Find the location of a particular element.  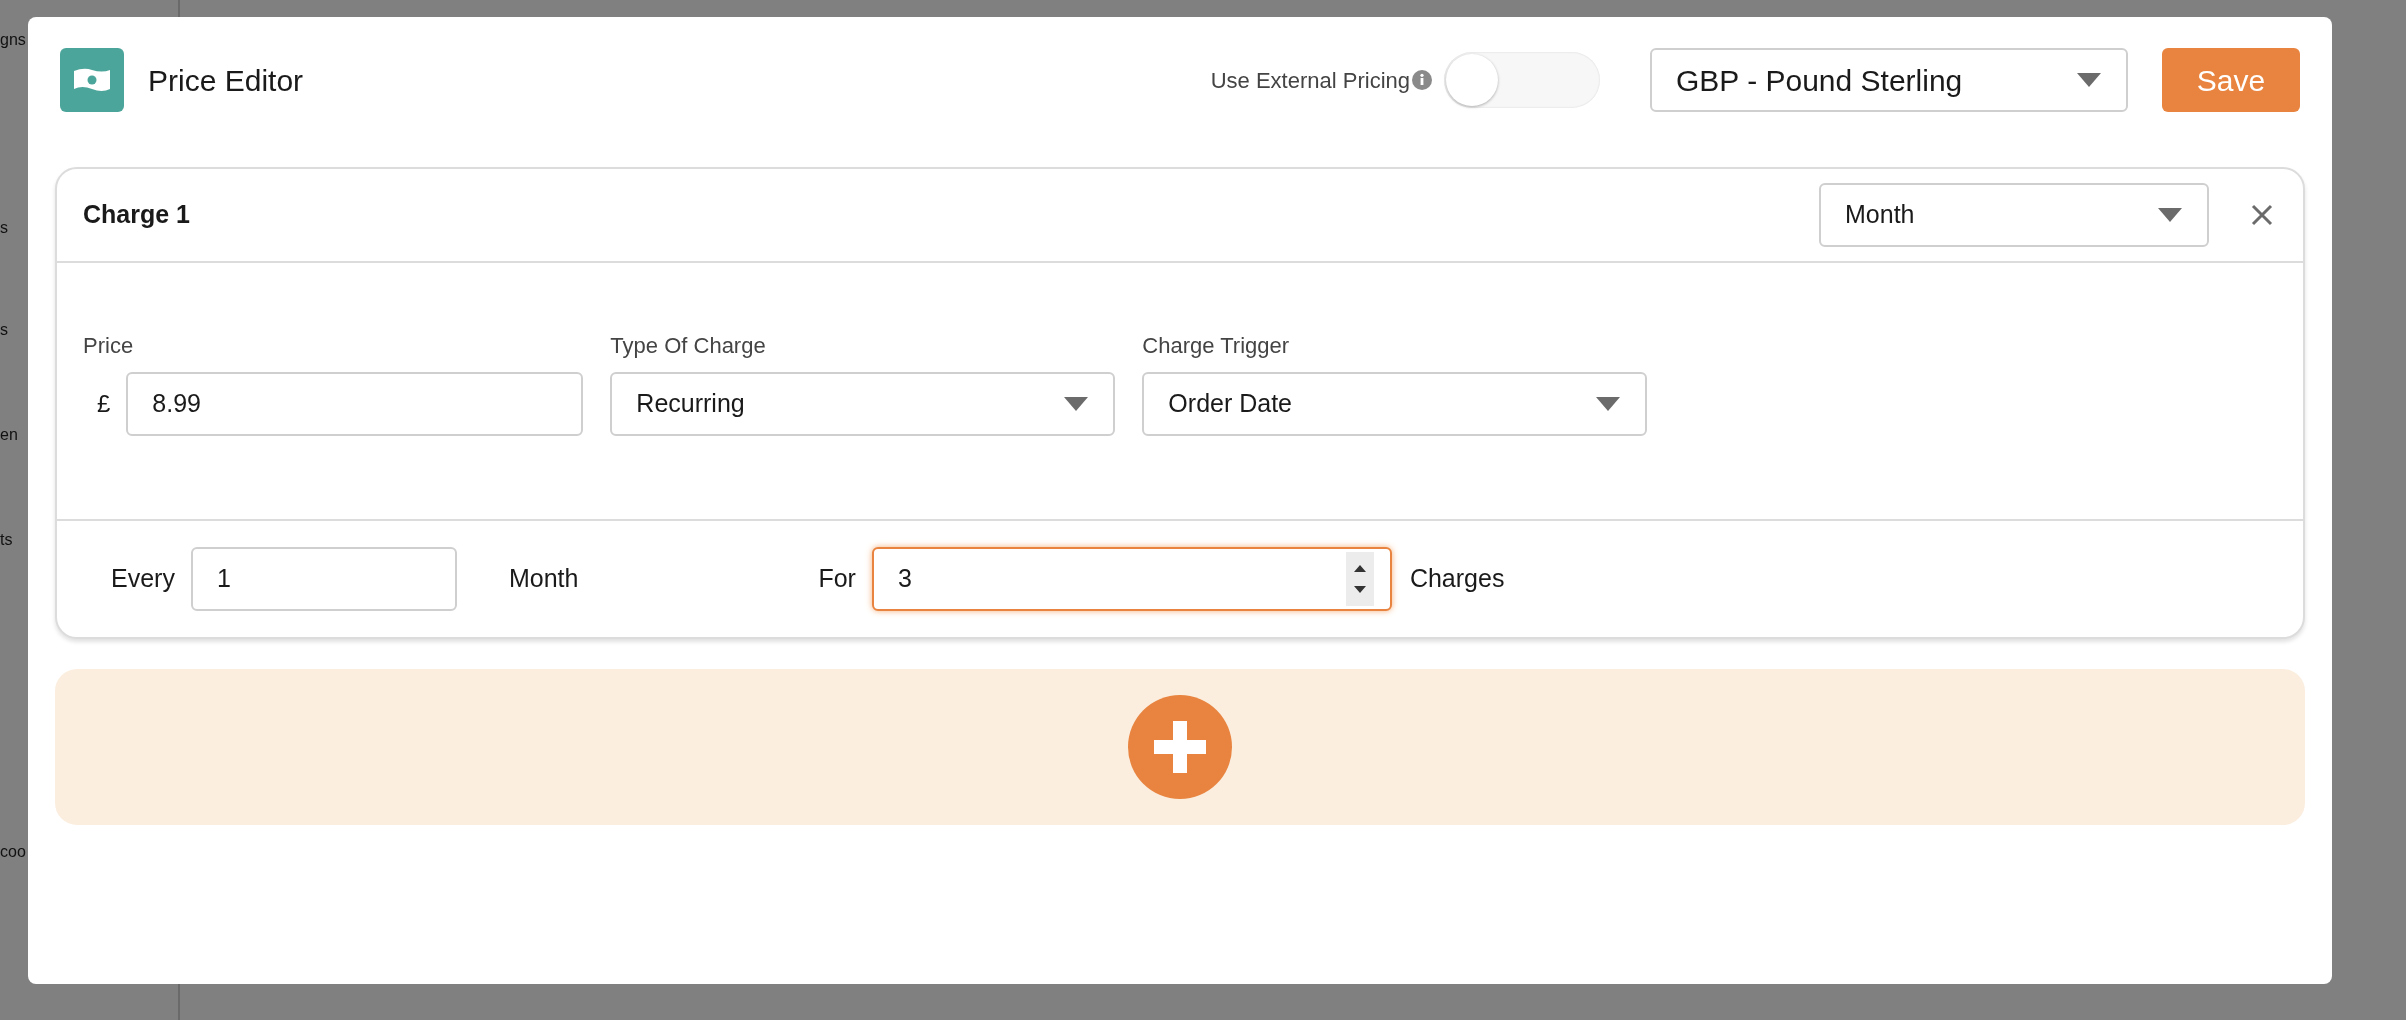

number-field: 1 is located at coordinates (323, 579).